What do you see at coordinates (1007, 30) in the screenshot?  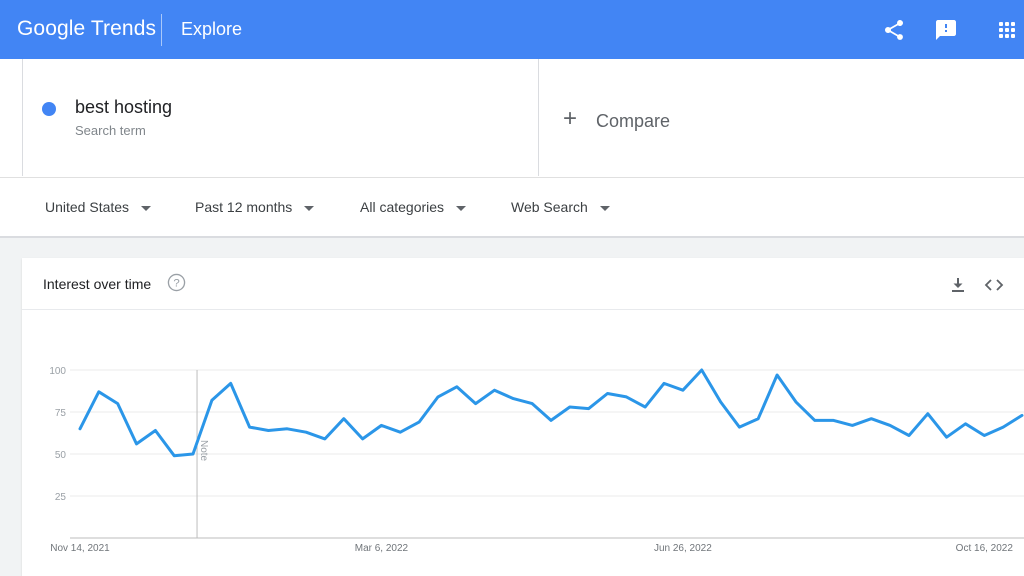 I see `apps-grid-icon` at bounding box center [1007, 30].